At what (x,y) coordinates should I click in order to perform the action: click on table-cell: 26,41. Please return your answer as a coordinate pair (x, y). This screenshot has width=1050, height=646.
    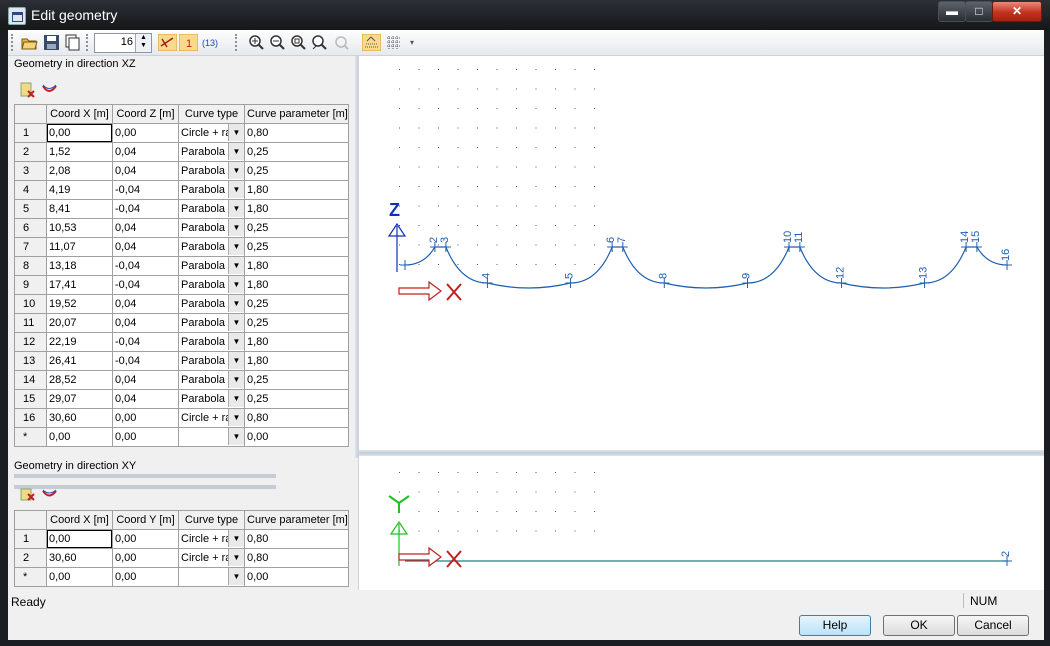
    Looking at the image, I should click on (79, 361).